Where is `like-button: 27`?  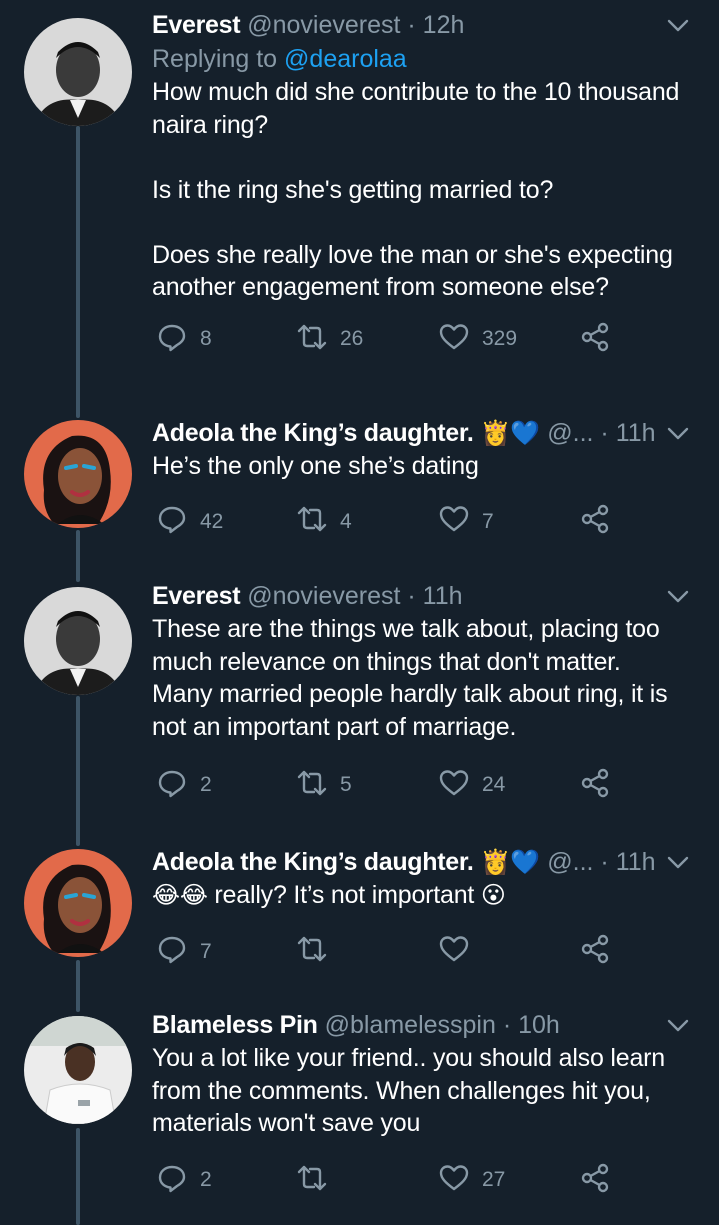 like-button: 27 is located at coordinates (471, 1180).